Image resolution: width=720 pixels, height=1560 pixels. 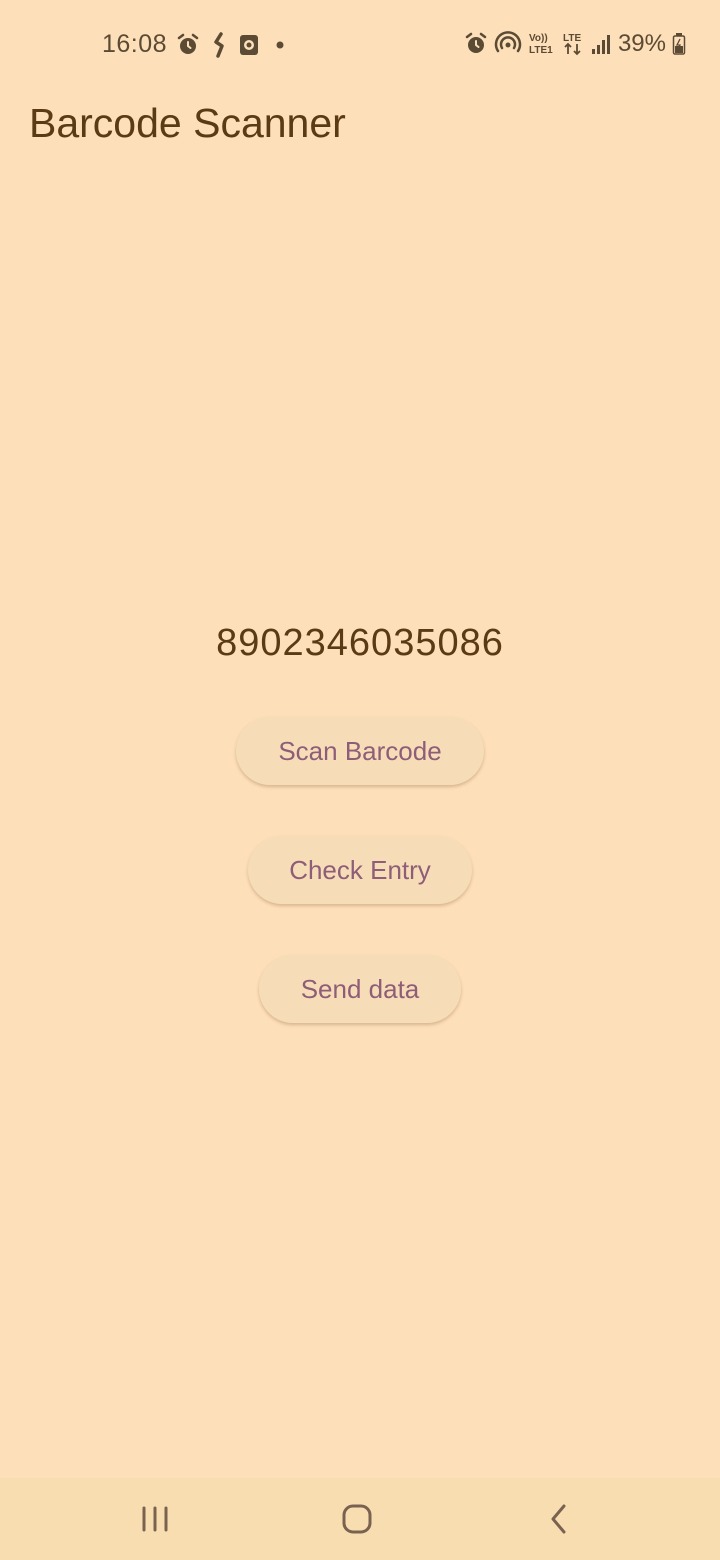 I want to click on back-icon, so click(x=559, y=1519).